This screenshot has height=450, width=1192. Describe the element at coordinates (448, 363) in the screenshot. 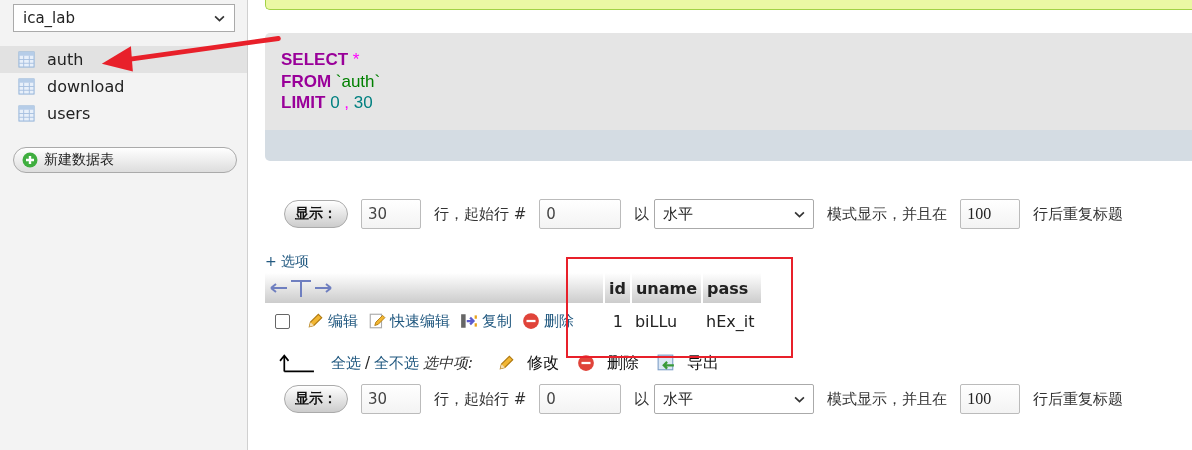

I see `with-selected-label: 选中项:` at that location.